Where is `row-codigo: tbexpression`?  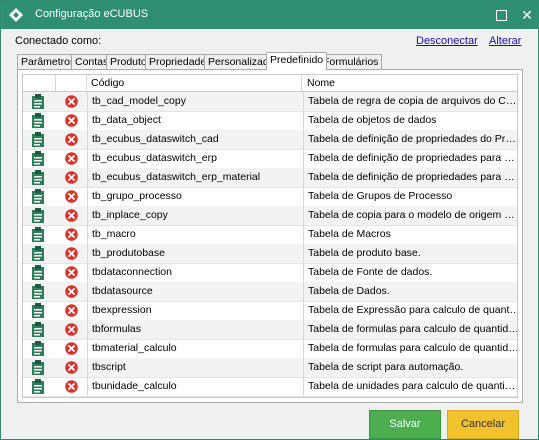 row-codigo: tbexpression is located at coordinates (194, 310).